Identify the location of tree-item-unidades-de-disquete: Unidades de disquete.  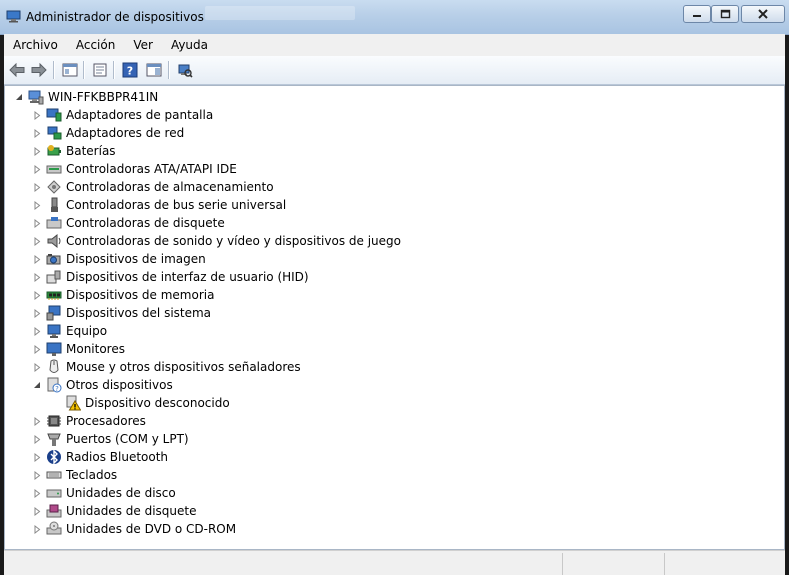
(114, 511).